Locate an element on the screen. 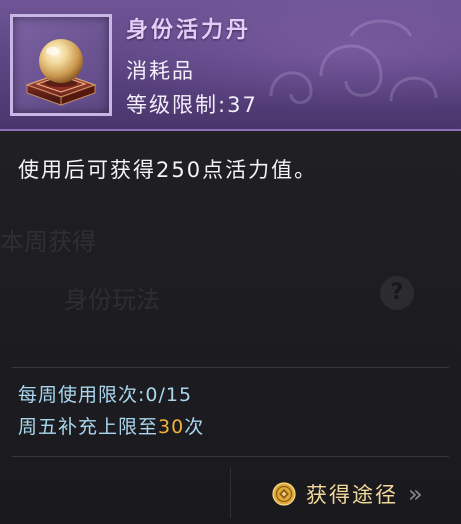 The height and width of the screenshot is (524, 461). cloud-pattern-icon is located at coordinates (353, 62).